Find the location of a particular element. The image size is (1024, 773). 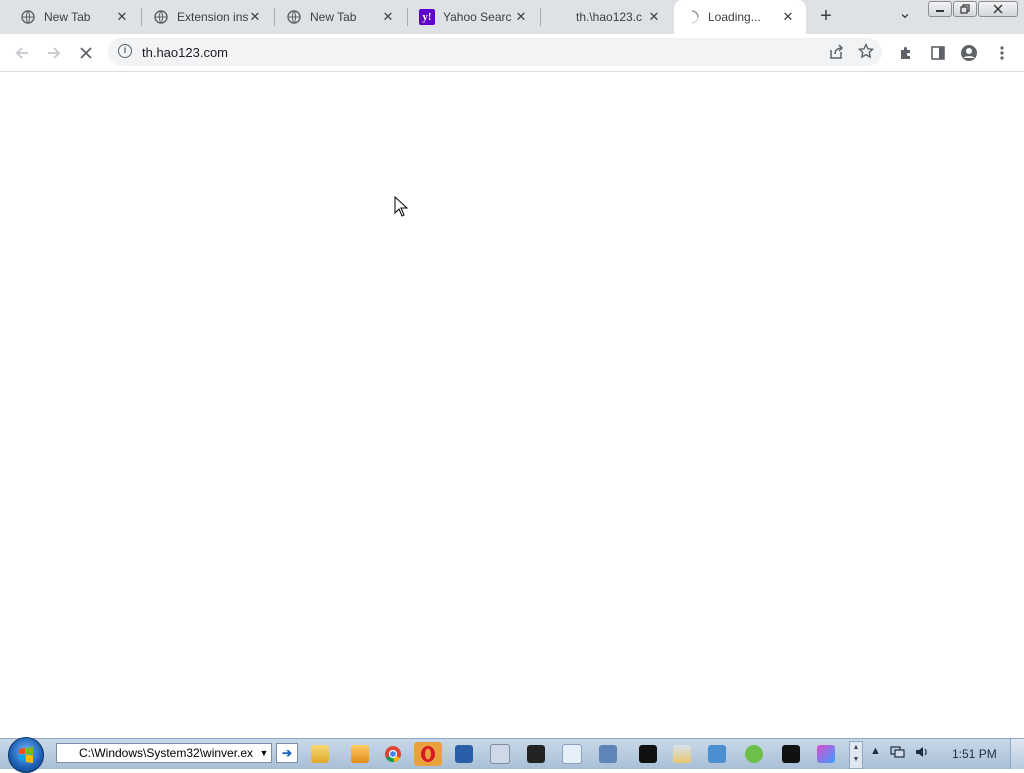

tab-hao123: th.\hao123.c ✕ is located at coordinates (602, 17).